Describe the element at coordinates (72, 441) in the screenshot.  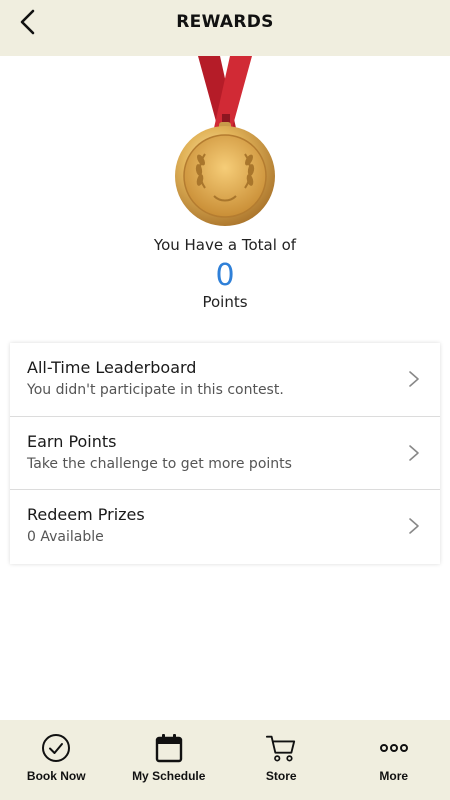
I see `row-title: Earn Points` at that location.